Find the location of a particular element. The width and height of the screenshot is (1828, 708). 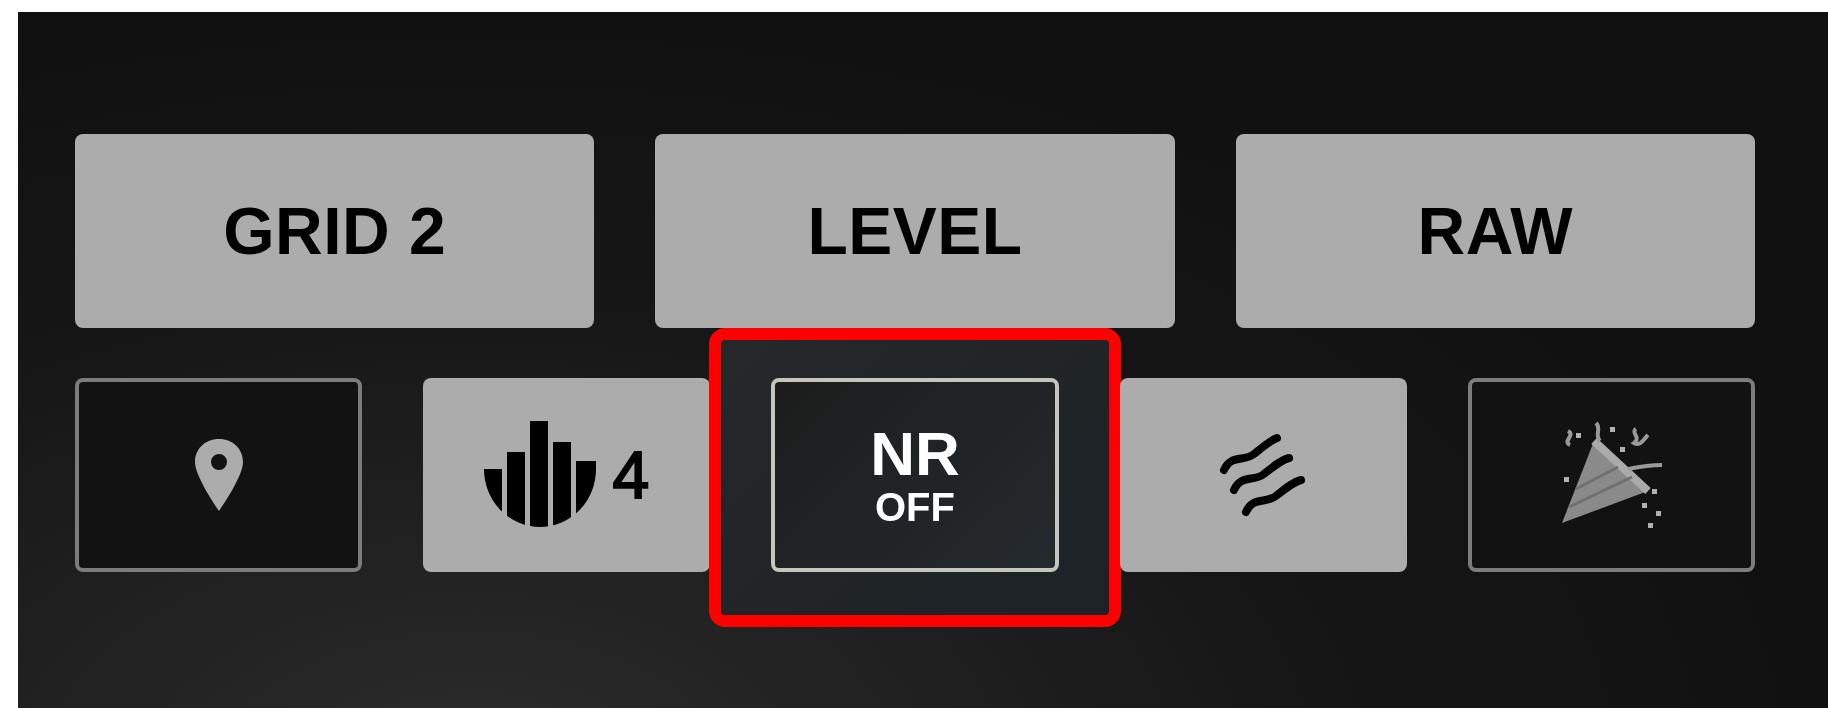

toggle-button: NR OFF is located at coordinates (915, 475).